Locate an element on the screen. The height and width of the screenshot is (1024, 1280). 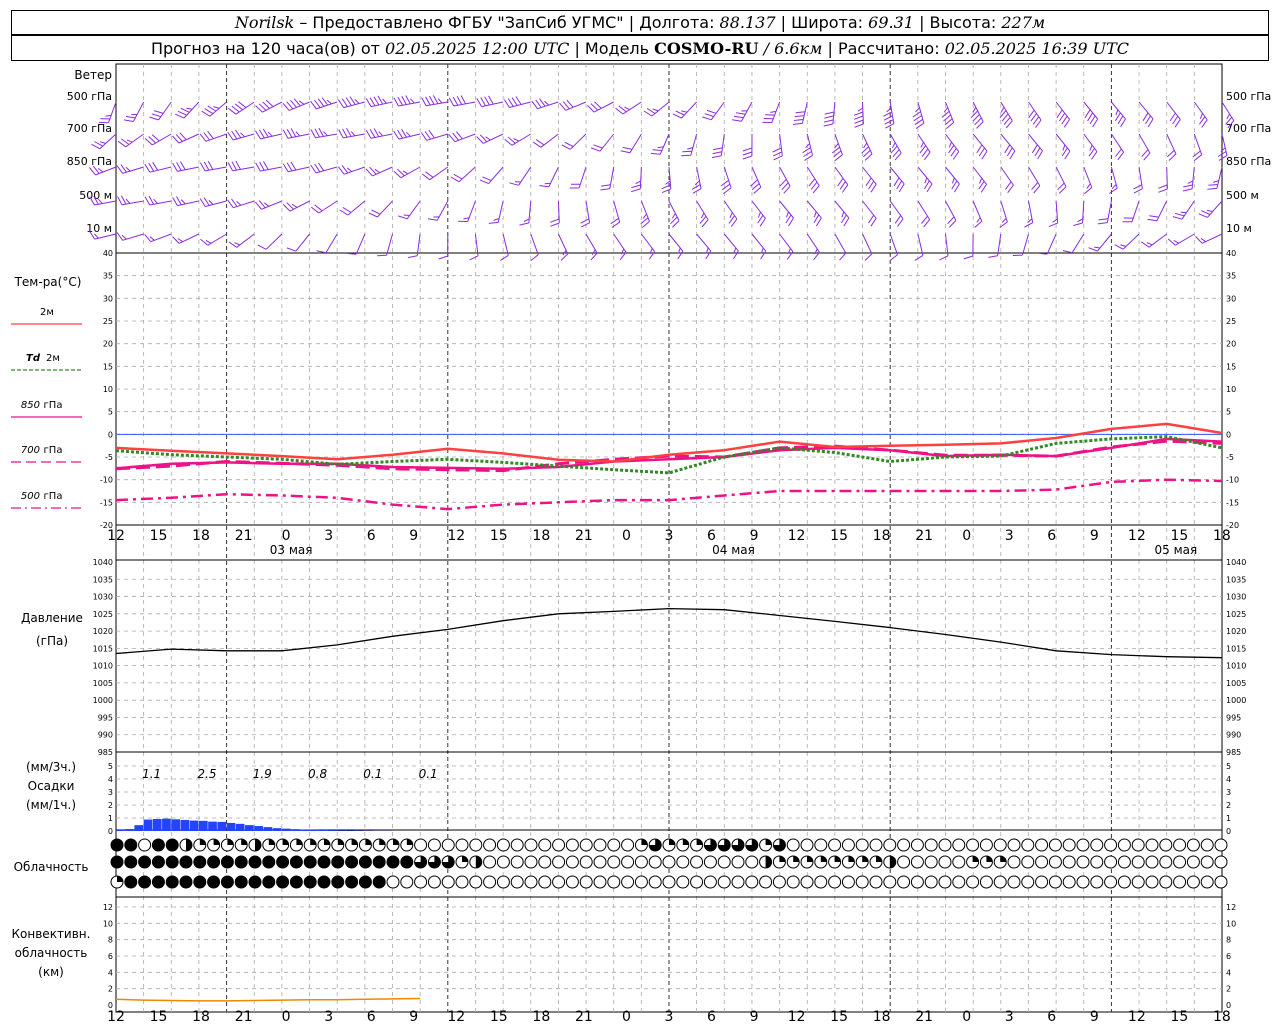
temp-tick-label: 5 is located at coordinates (110, 412).